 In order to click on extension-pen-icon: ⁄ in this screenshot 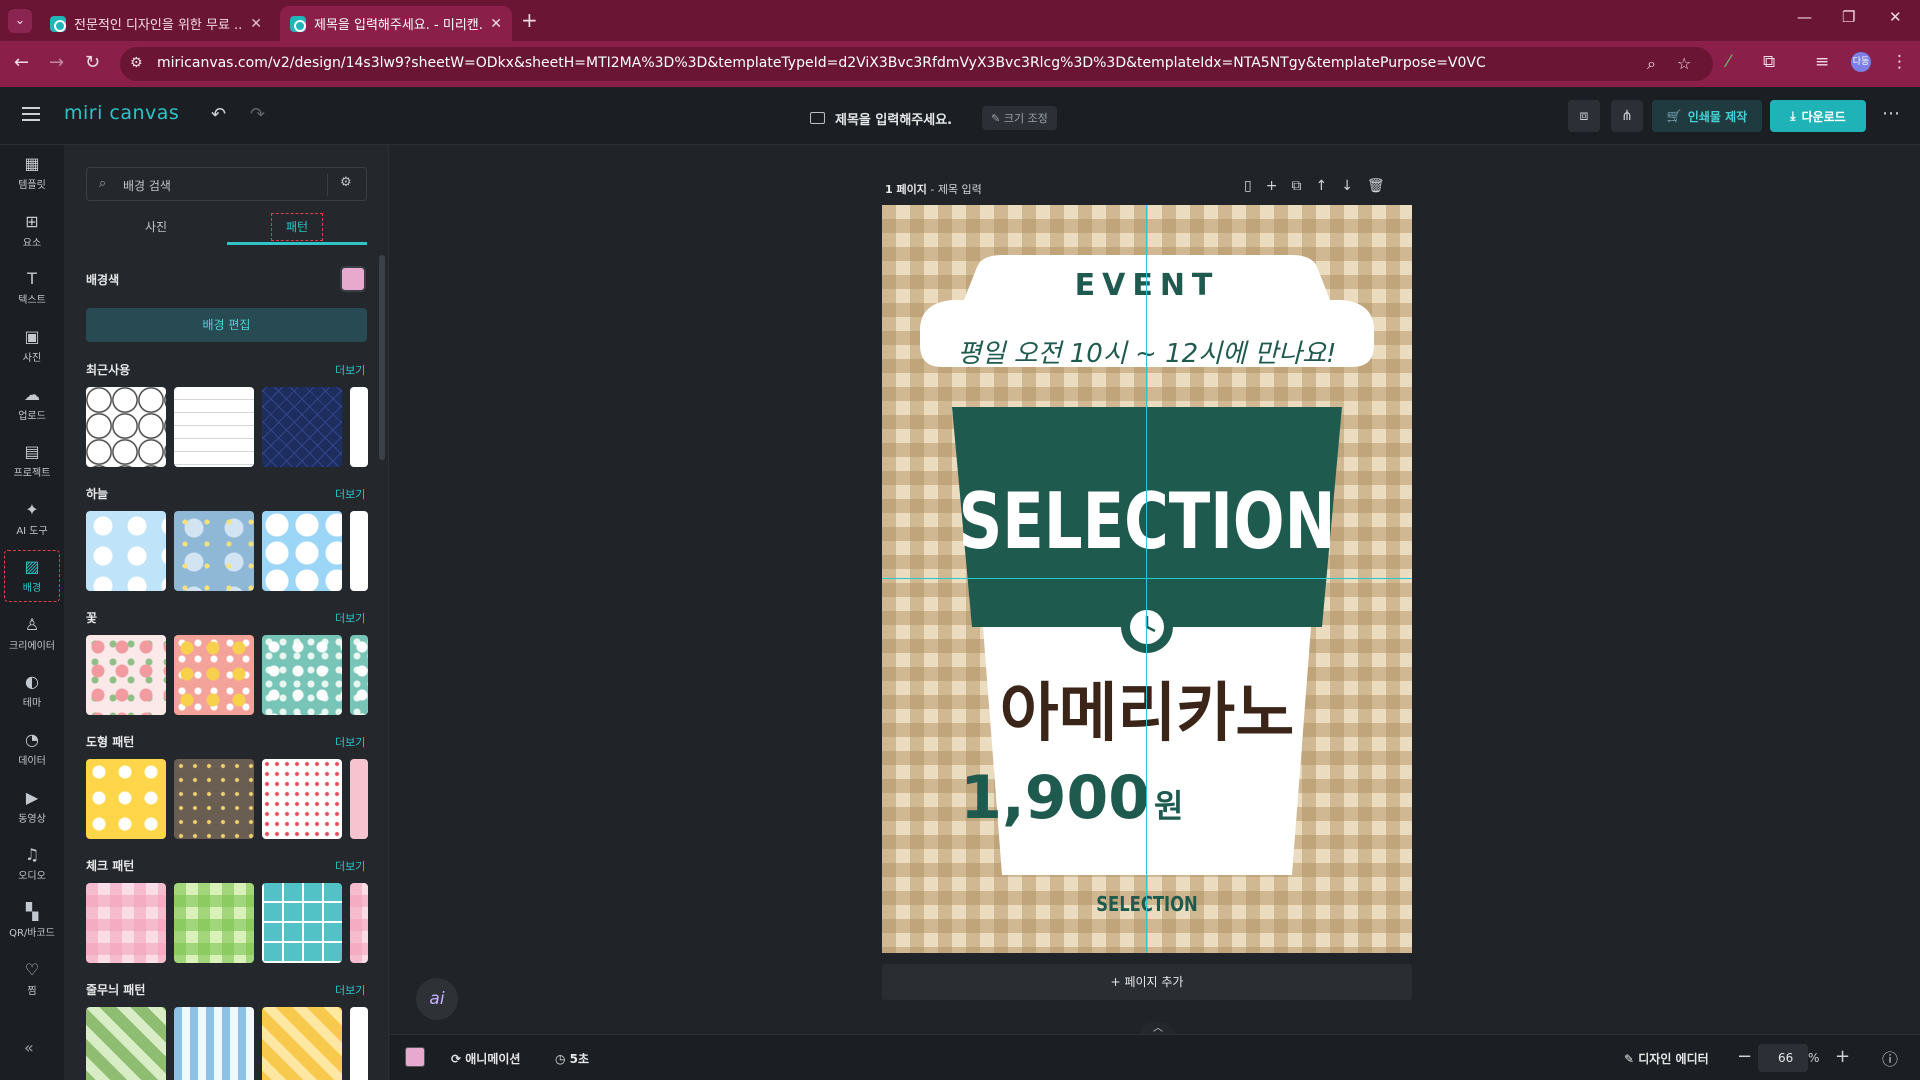, I will do `click(1728, 62)`.